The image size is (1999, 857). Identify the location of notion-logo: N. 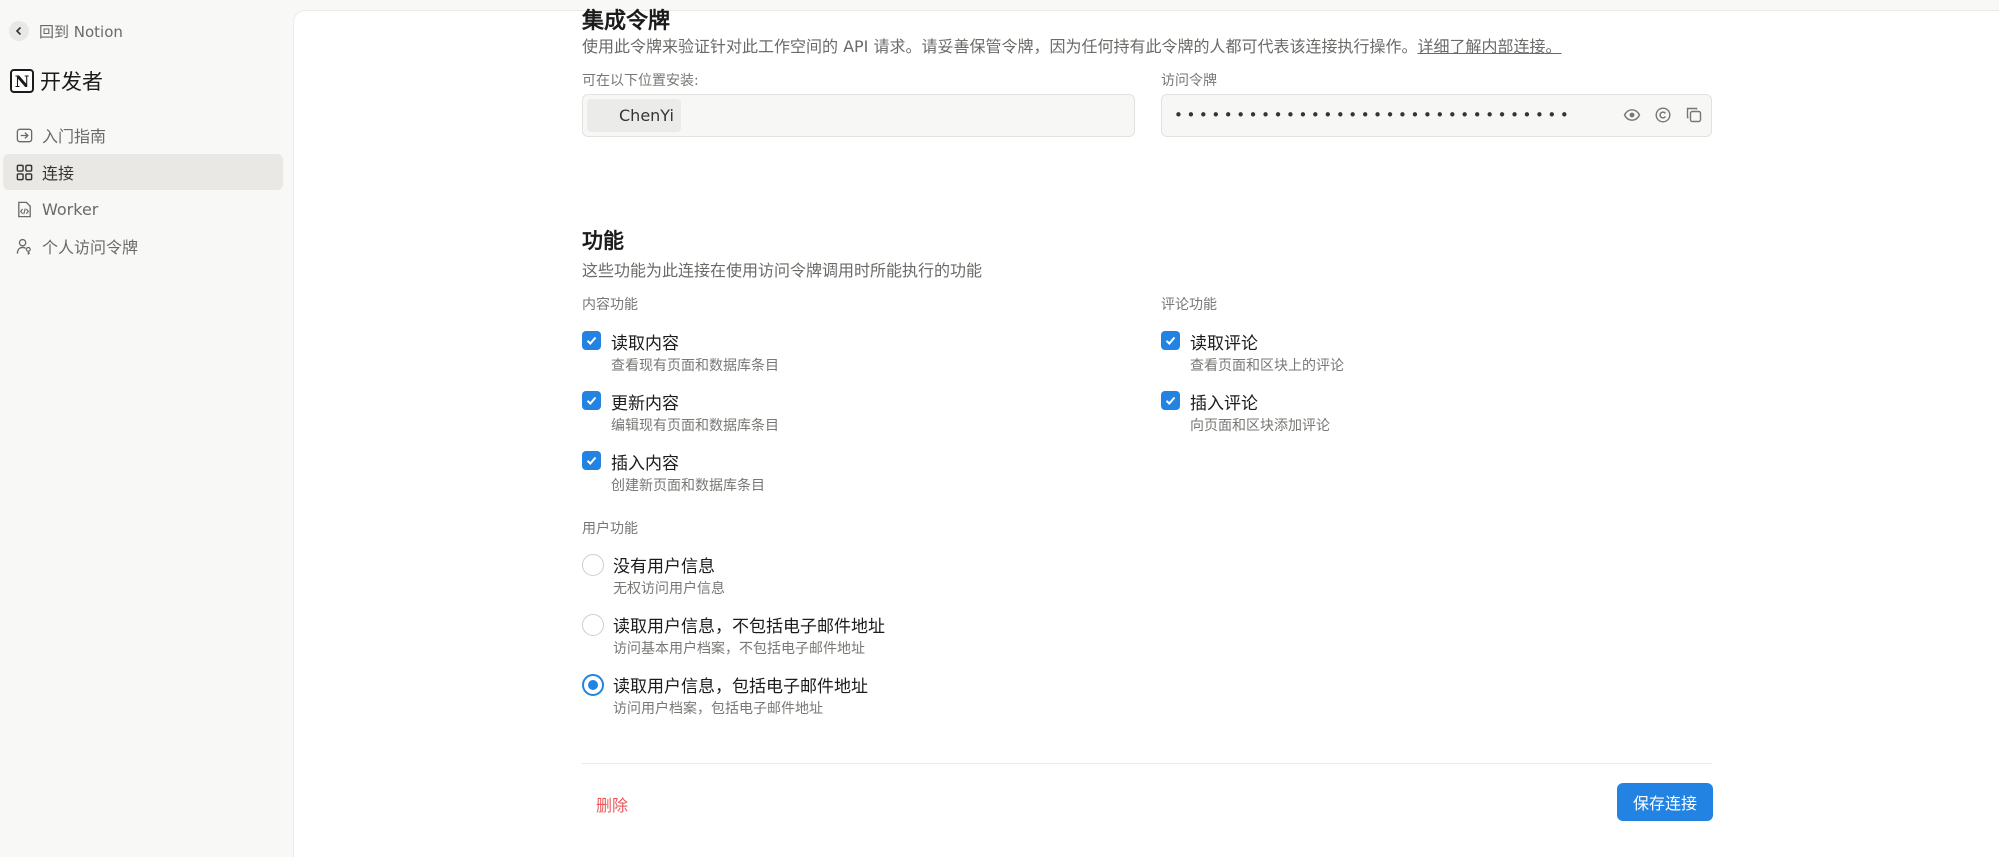
(22, 81).